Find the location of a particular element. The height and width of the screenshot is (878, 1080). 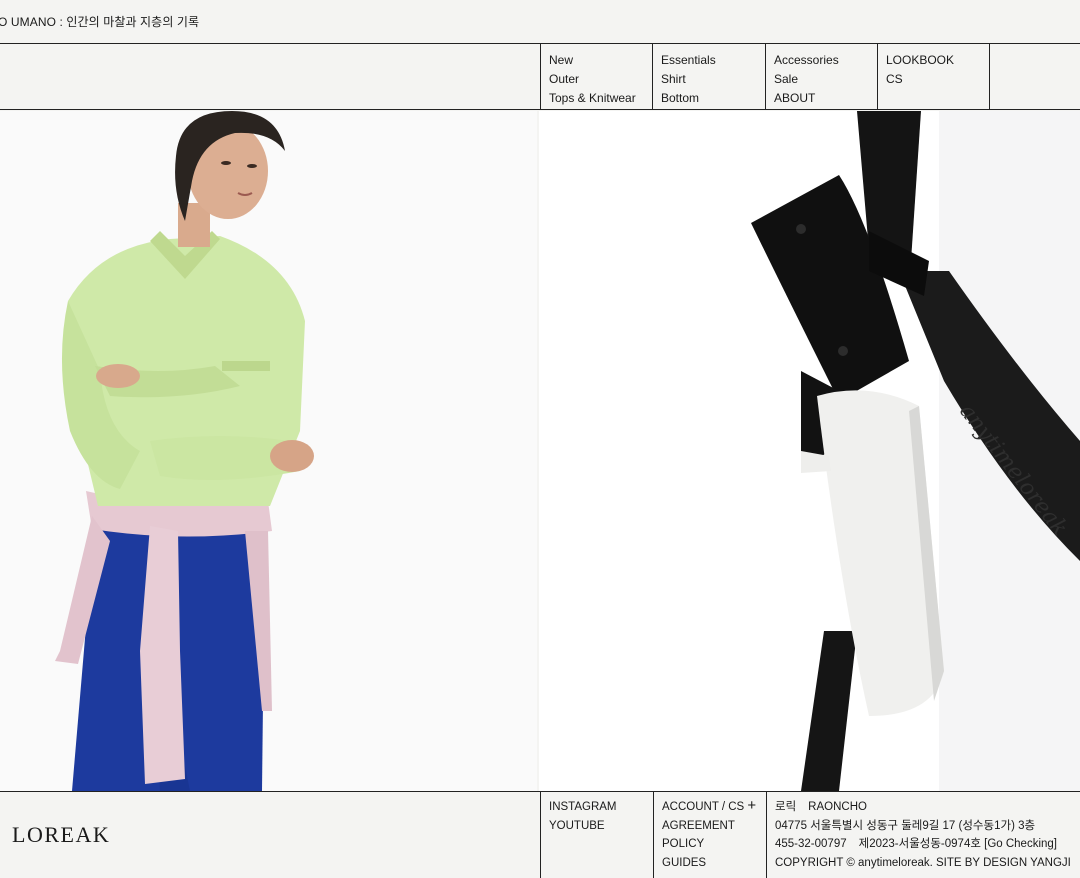

account-cs-toggle: ACCOUNT / CS + is located at coordinates (714, 807).